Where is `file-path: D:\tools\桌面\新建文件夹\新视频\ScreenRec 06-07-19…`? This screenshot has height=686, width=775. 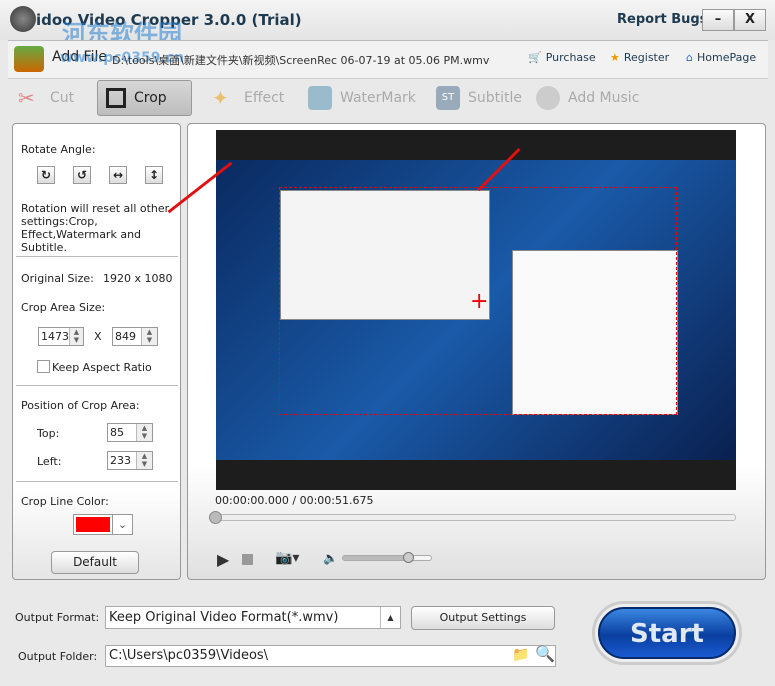 file-path: D:\tools\桌面\新建文件夹\新视频\ScreenRec 06-07-19… is located at coordinates (301, 60).